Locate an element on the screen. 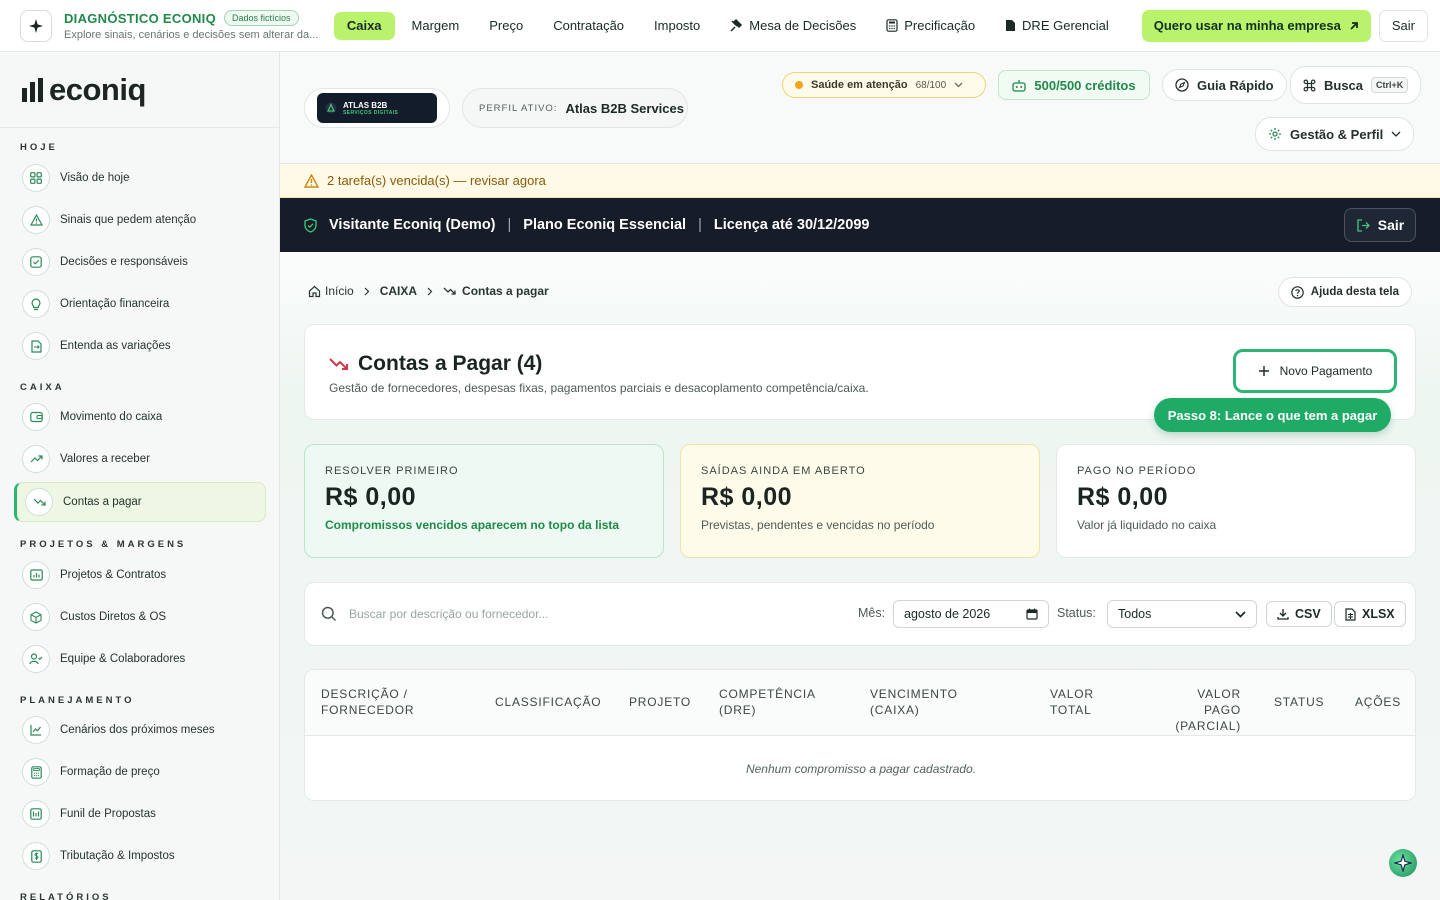 The image size is (1440, 900). top-nav-dre-gerencial: DRE Gerencial is located at coordinates (1057, 26).